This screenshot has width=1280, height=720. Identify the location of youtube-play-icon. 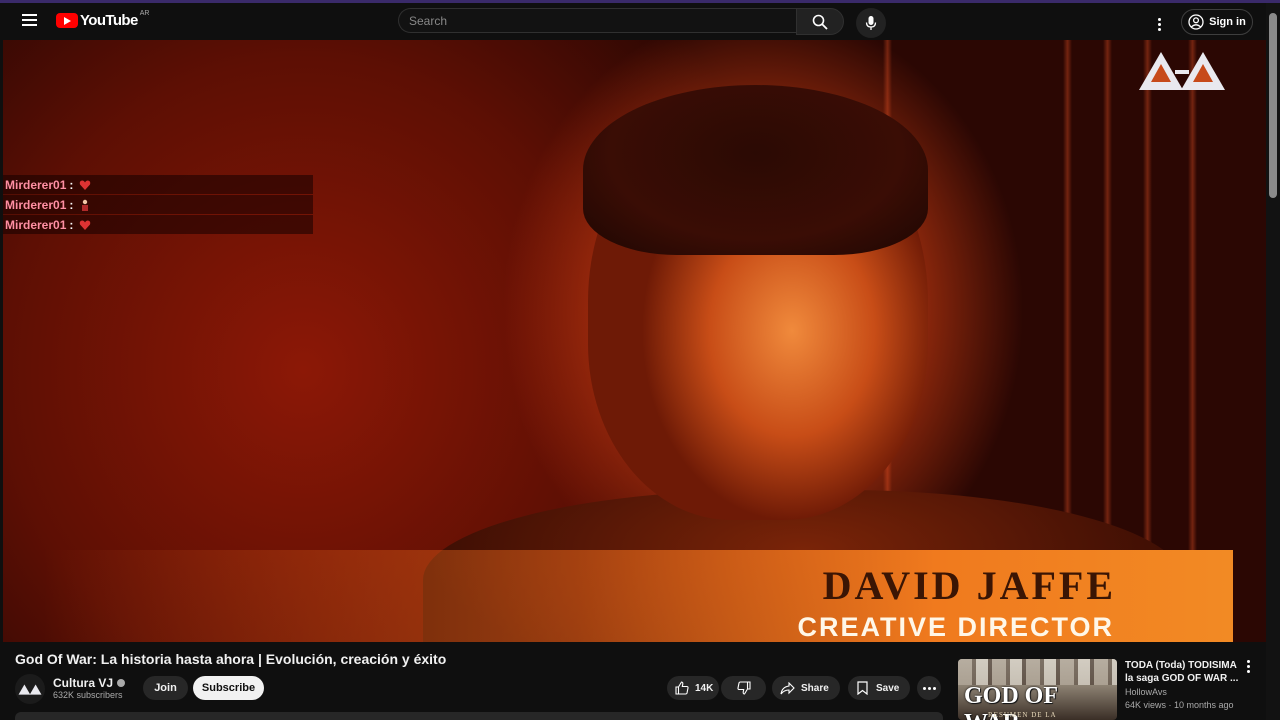
(67, 20).